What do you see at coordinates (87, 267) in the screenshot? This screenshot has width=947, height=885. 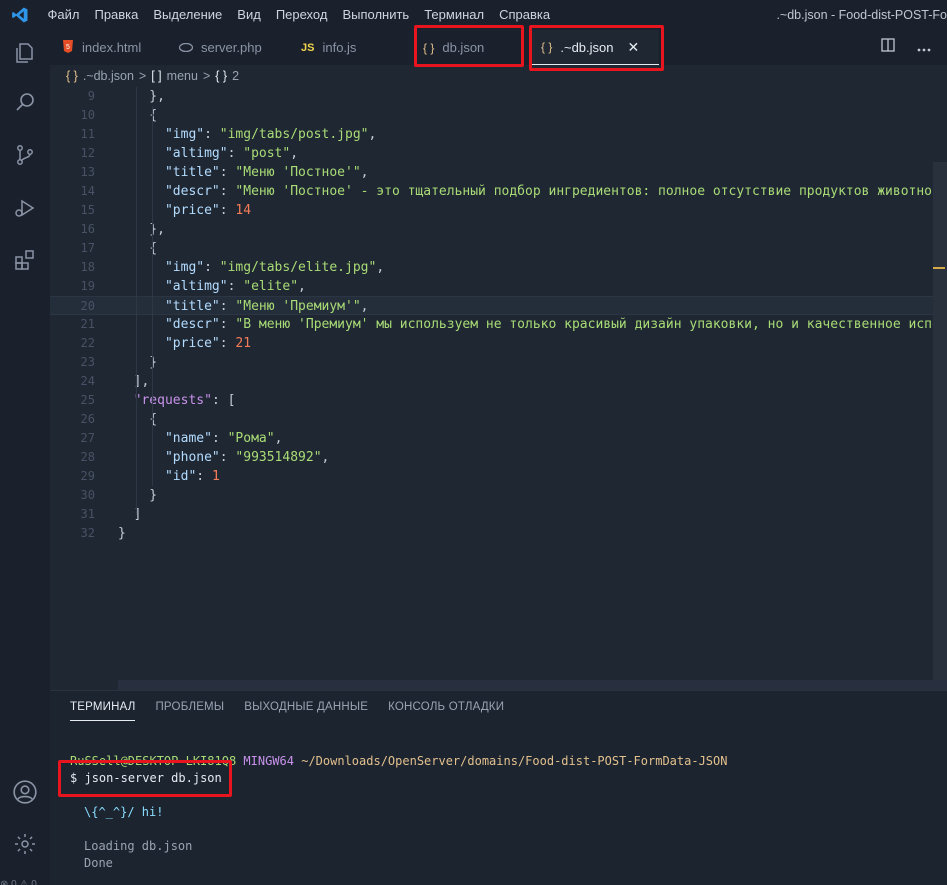 I see `line-number: 18` at bounding box center [87, 267].